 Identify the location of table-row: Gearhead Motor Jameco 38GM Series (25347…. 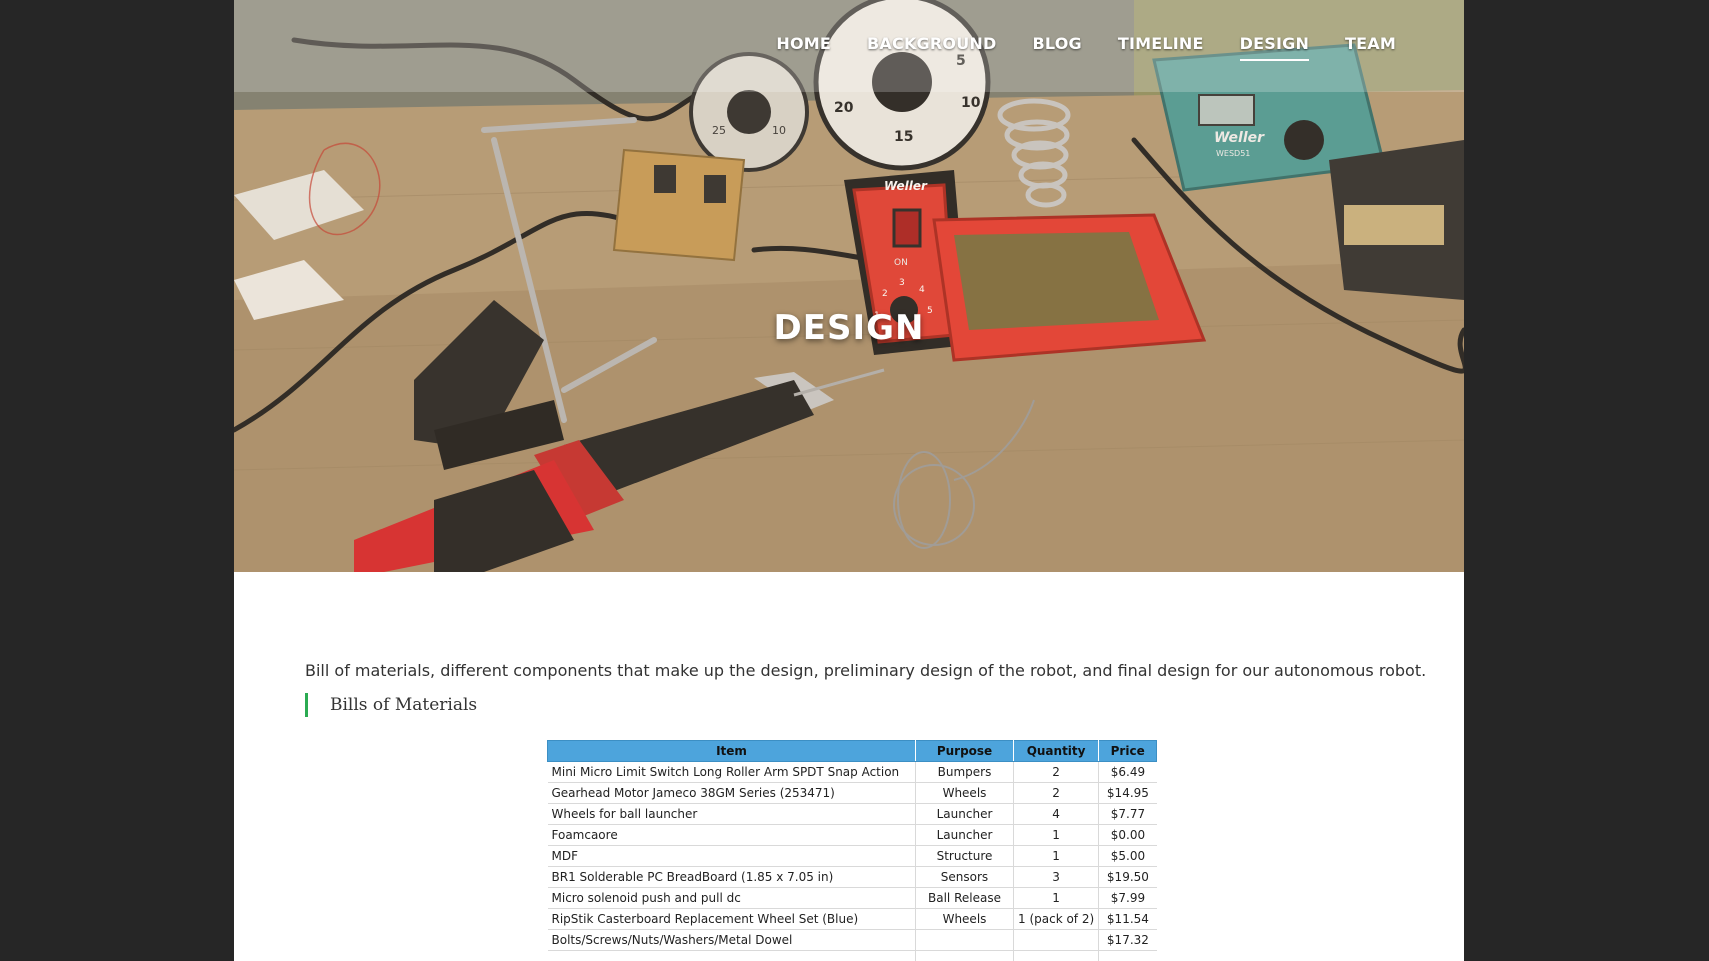
(852, 793).